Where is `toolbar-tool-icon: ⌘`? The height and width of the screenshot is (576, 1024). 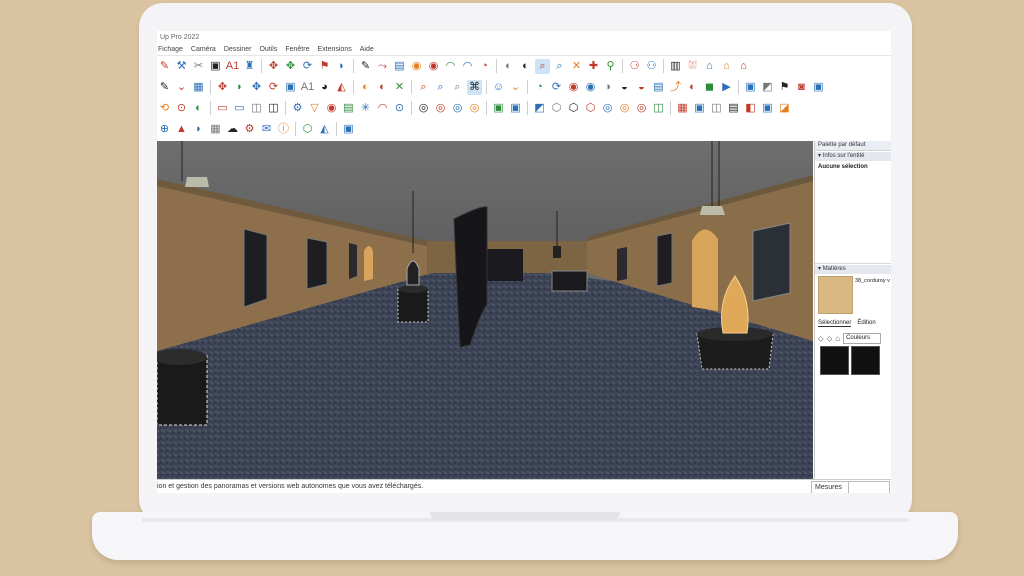
toolbar-tool-icon: ⌘ is located at coordinates (474, 87).